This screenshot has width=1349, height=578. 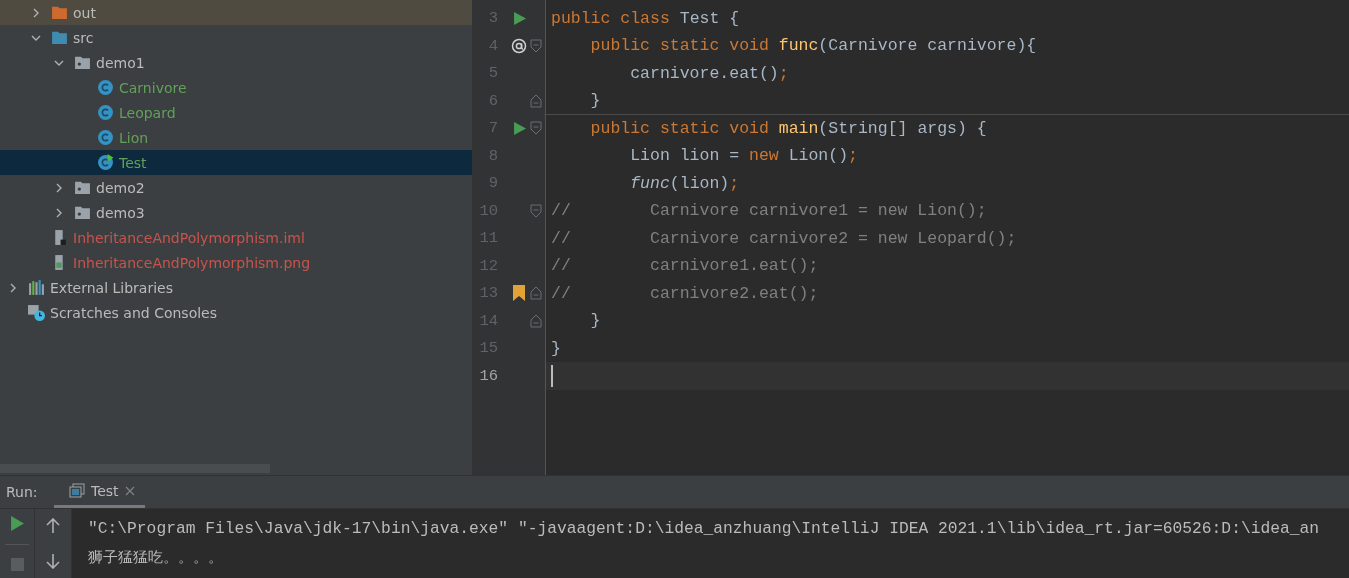 I want to click on code-line: public static void main(String[] args) {, so click(x=788, y=128).